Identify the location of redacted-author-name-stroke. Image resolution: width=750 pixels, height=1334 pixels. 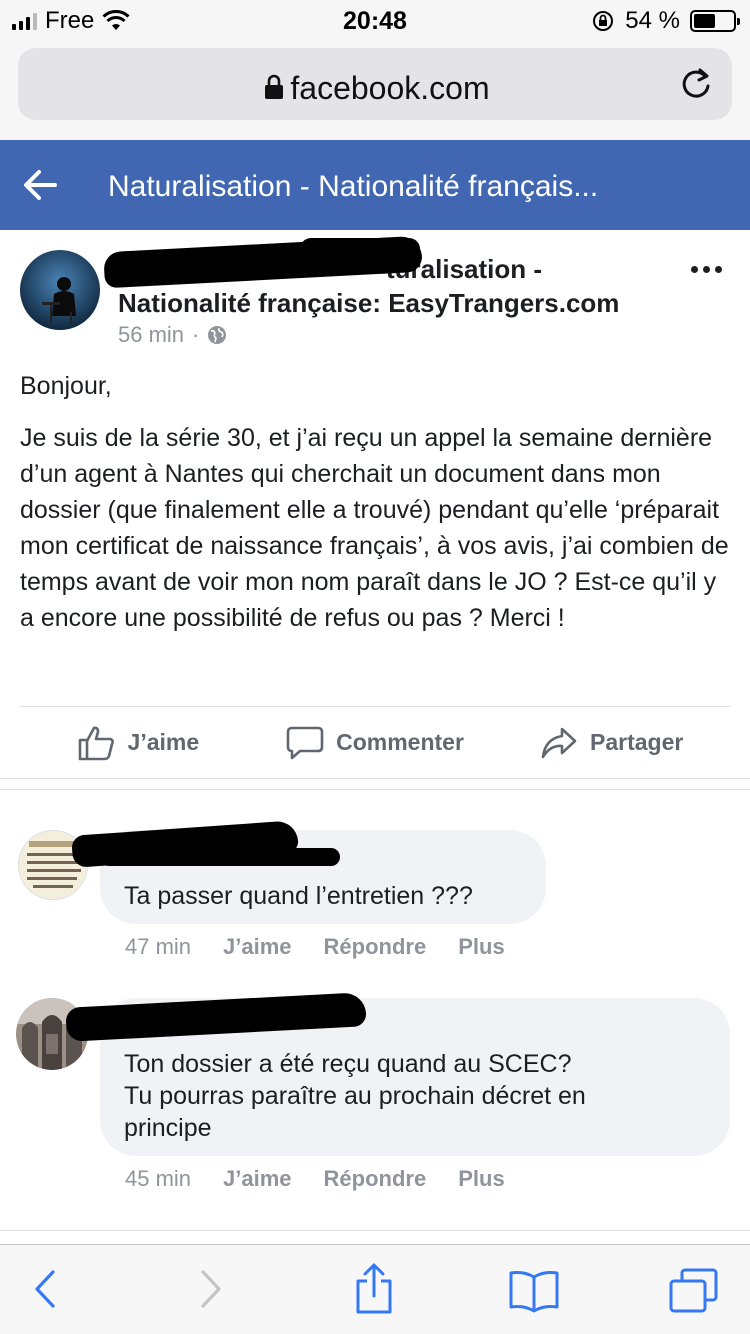
(360, 249).